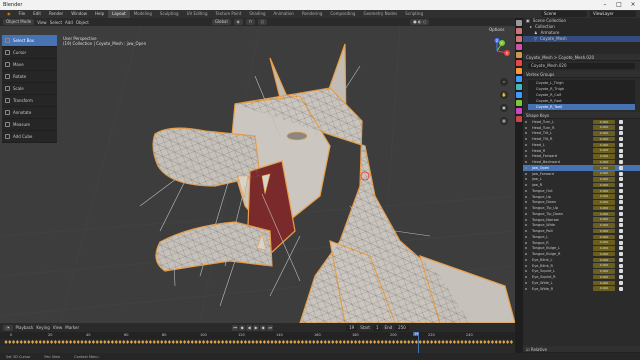 The image size is (640, 360). What do you see at coordinates (169, 14) in the screenshot?
I see `tab-sculpting: Sculpting` at bounding box center [169, 14].